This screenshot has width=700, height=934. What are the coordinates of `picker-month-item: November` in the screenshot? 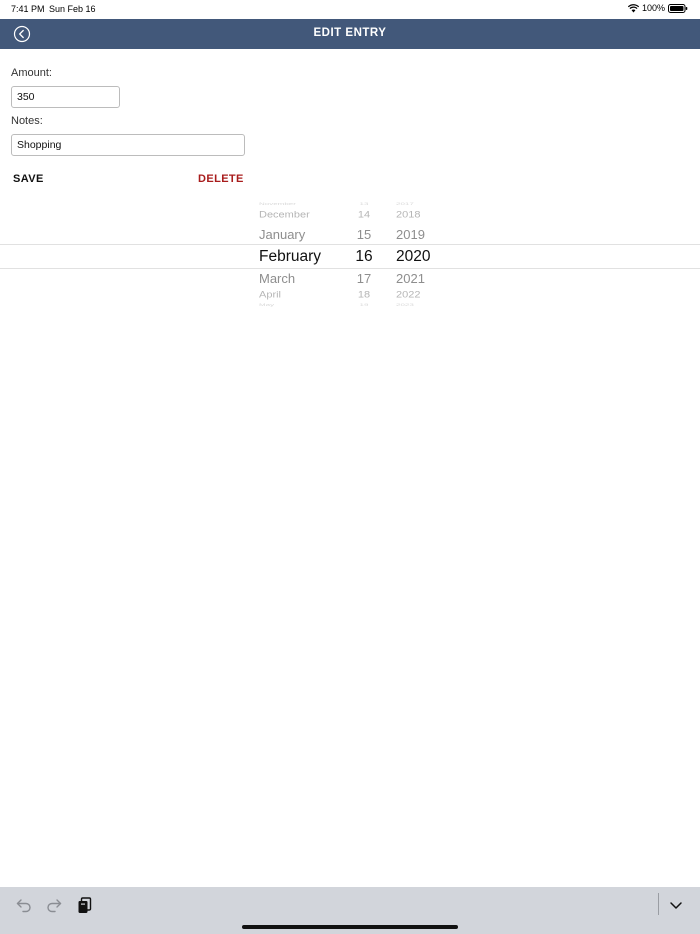 It's located at (277, 204).